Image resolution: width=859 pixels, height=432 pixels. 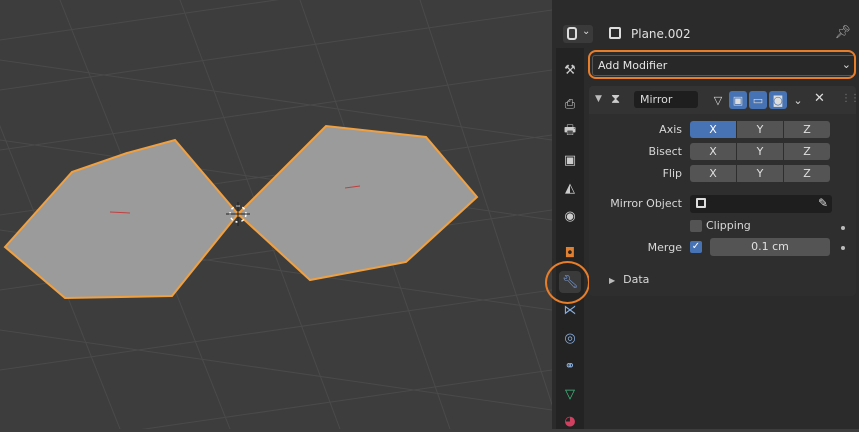 I want to click on edit-cage-icon: ▽, so click(x=718, y=100).